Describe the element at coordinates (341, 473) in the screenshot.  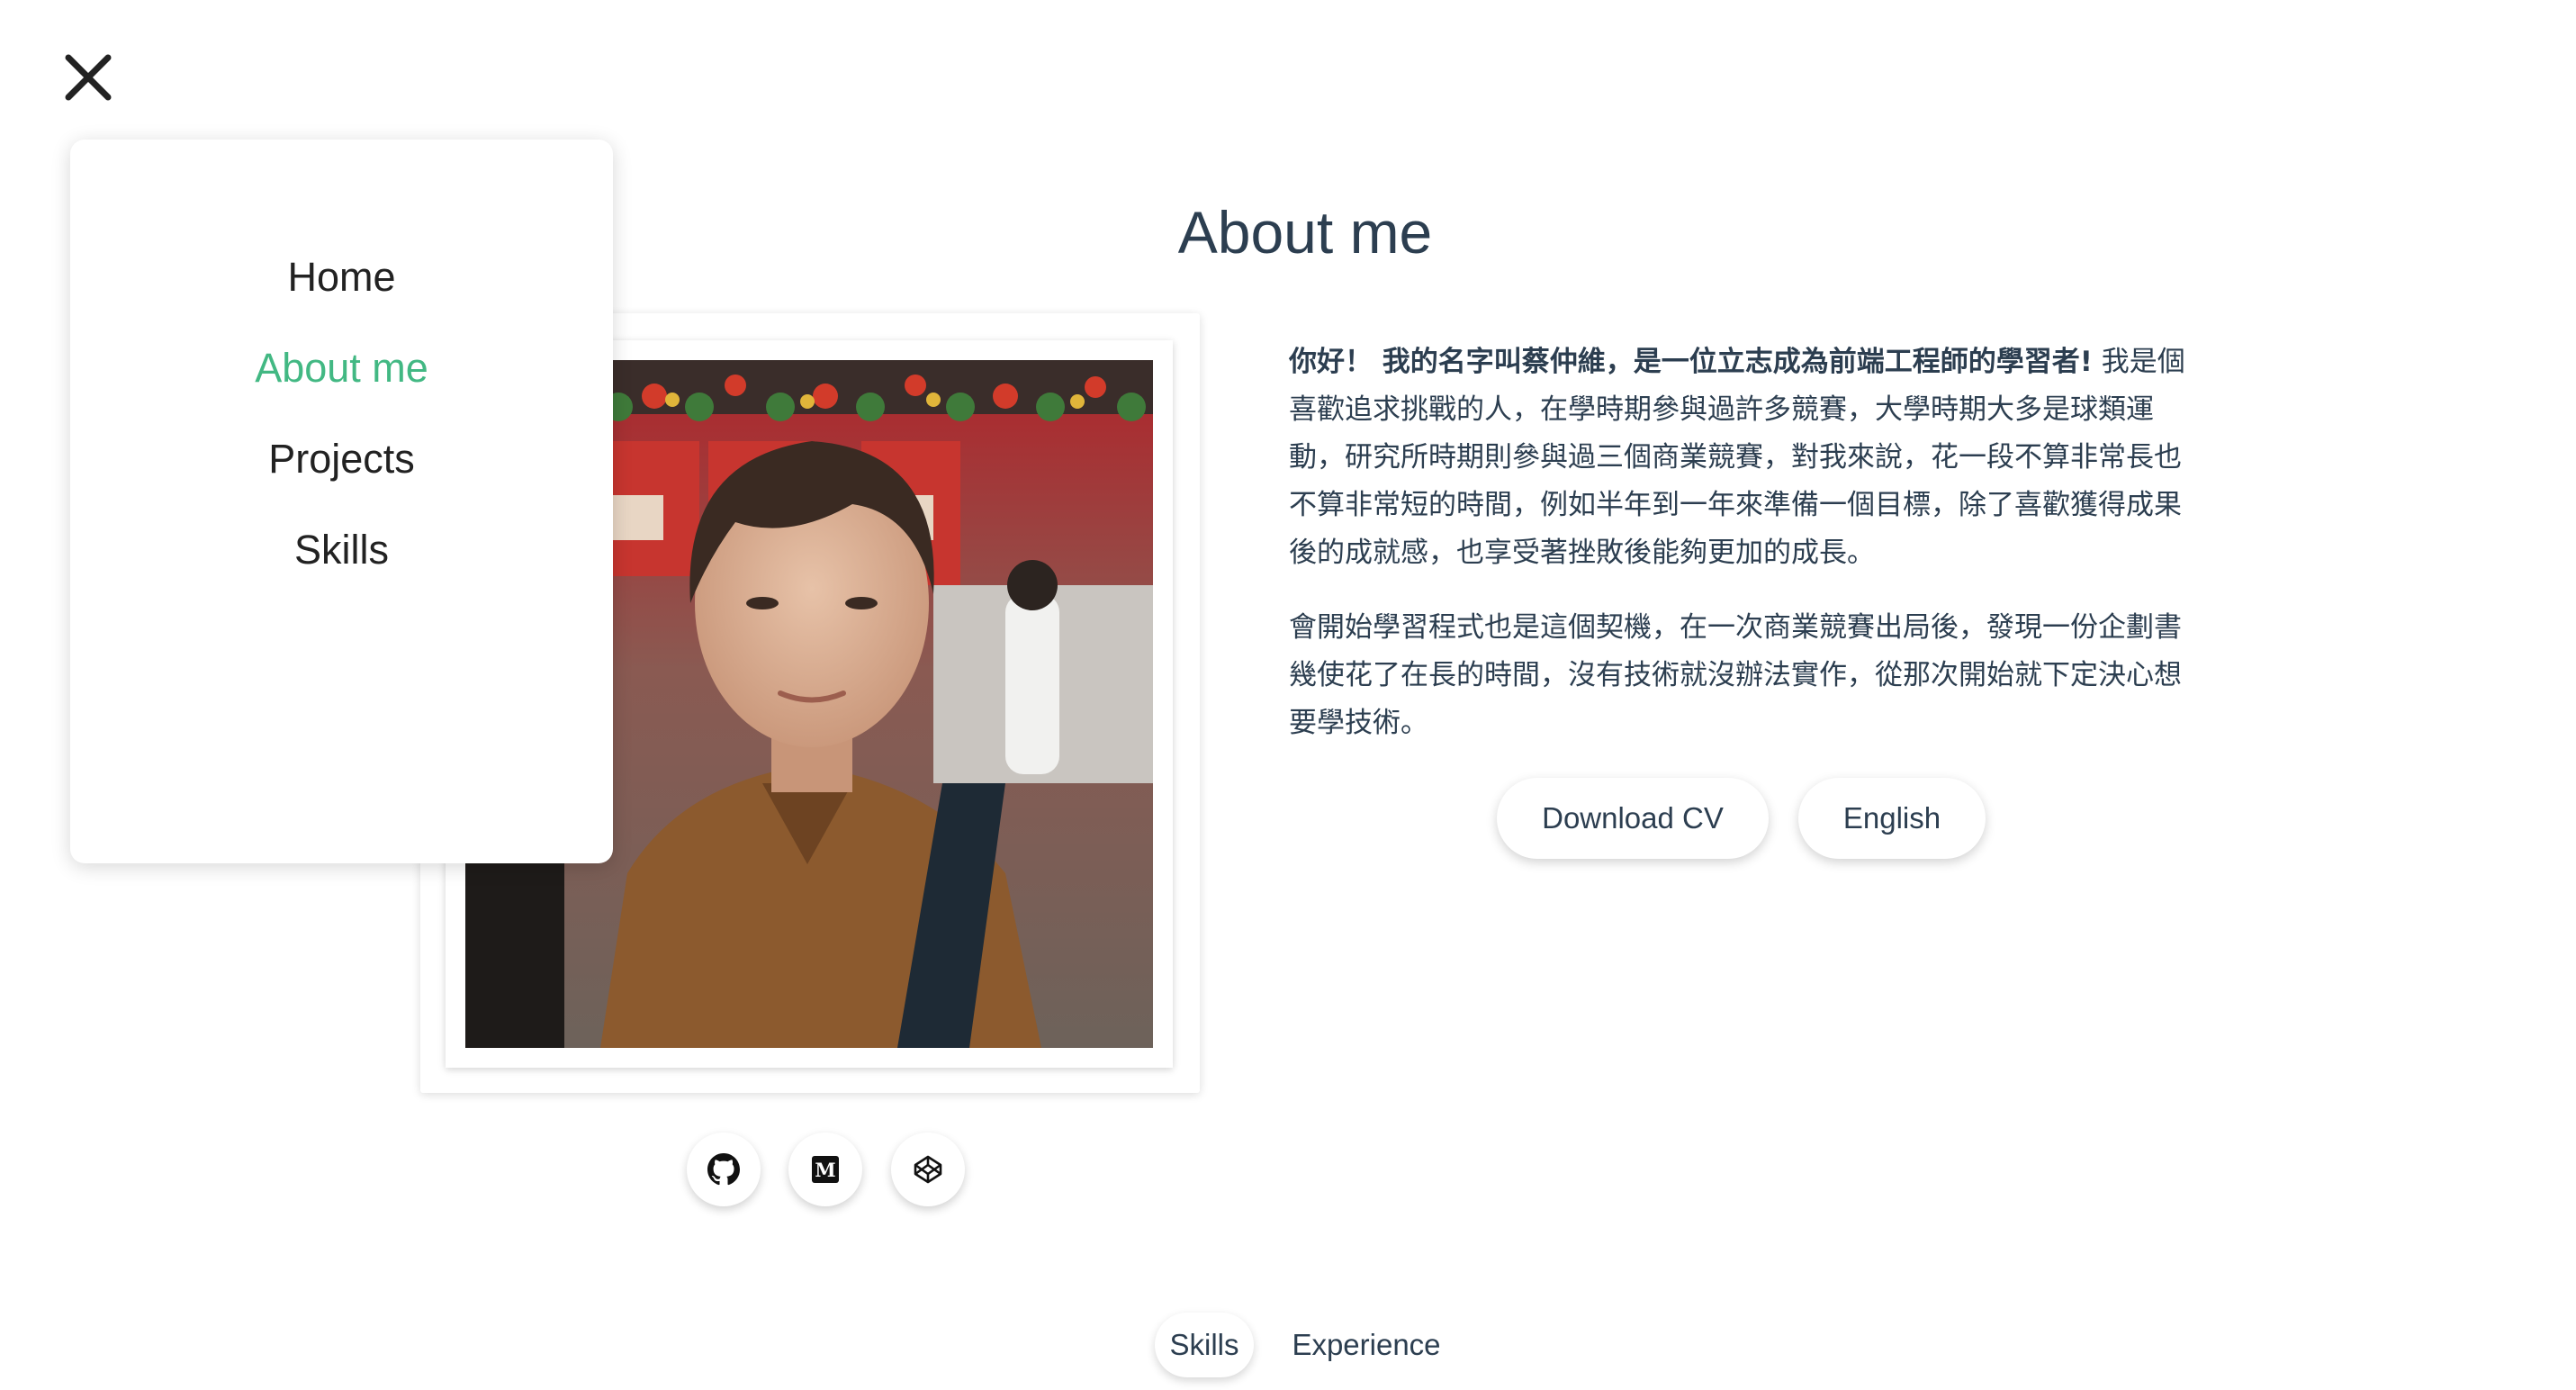
I see `nav-item-projects: Projects` at that location.